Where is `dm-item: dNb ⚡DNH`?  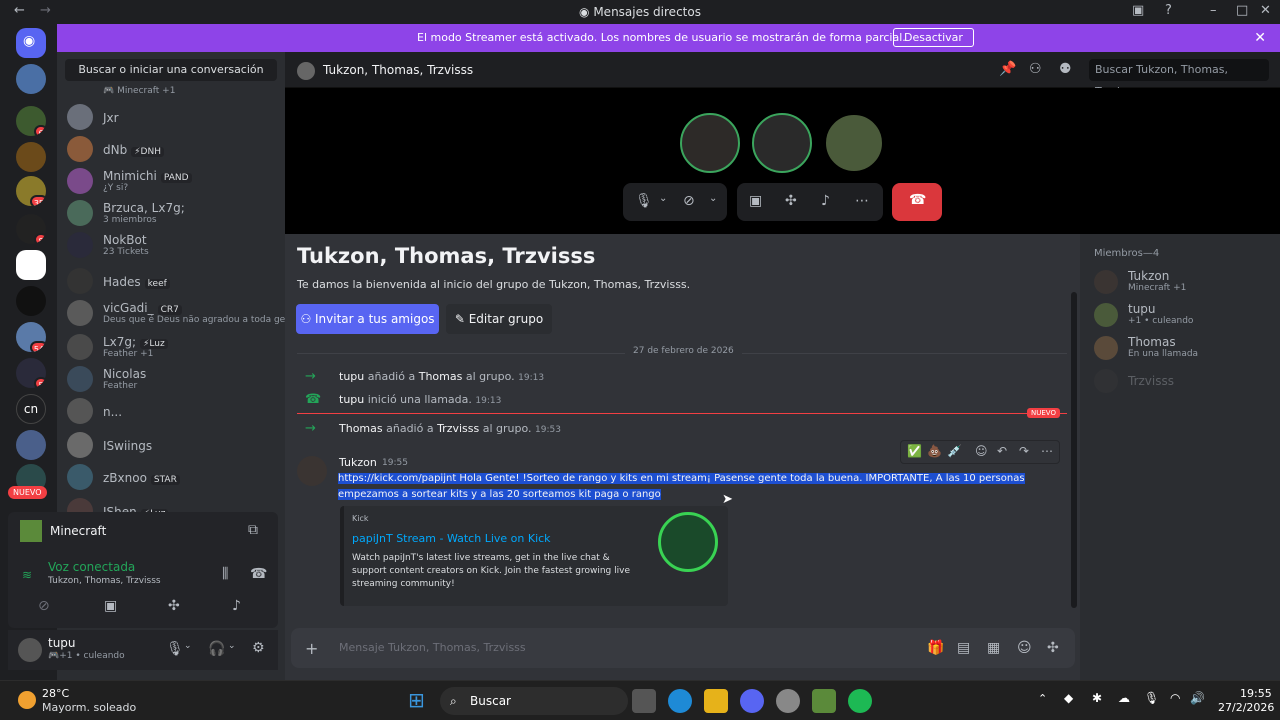 dm-item: dNb ⚡DNH is located at coordinates (172, 150).